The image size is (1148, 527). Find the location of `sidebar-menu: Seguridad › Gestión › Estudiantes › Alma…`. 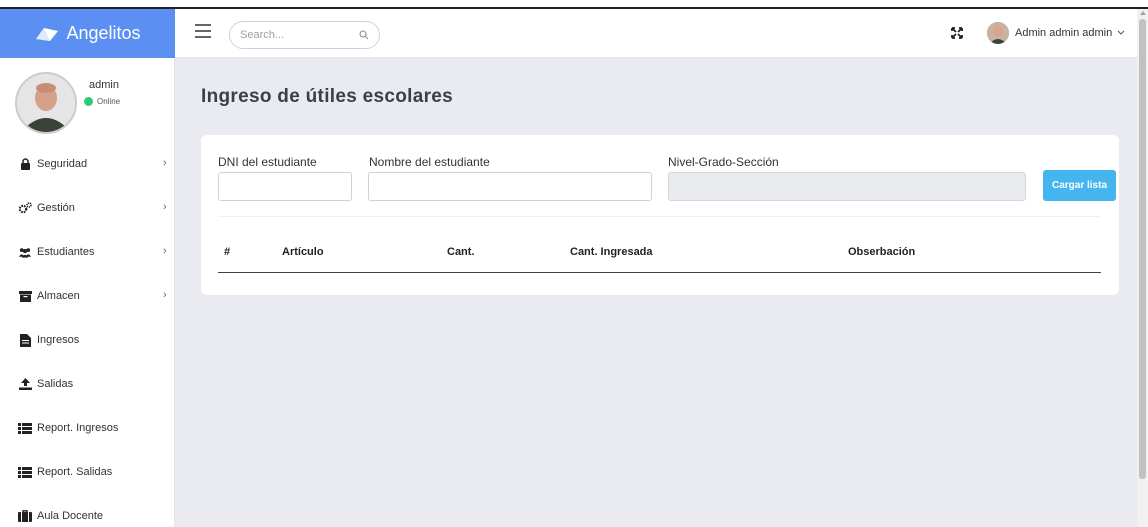

sidebar-menu: Seguridad › Gestión › Estudiantes › Alma… is located at coordinates (87, 334).